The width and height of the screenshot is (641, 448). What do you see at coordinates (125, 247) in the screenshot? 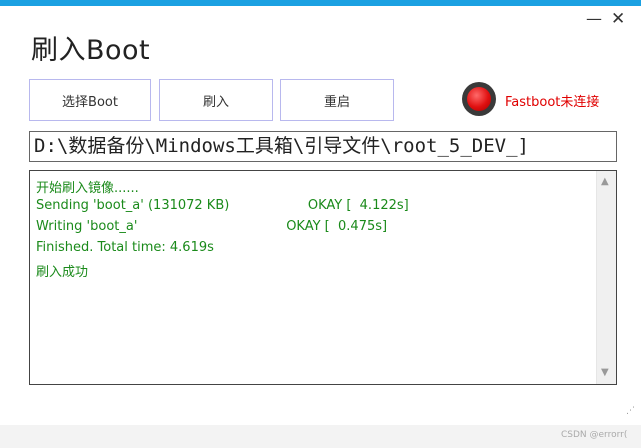
I see `log-line: Finished. Total time: 4.619s` at bounding box center [125, 247].